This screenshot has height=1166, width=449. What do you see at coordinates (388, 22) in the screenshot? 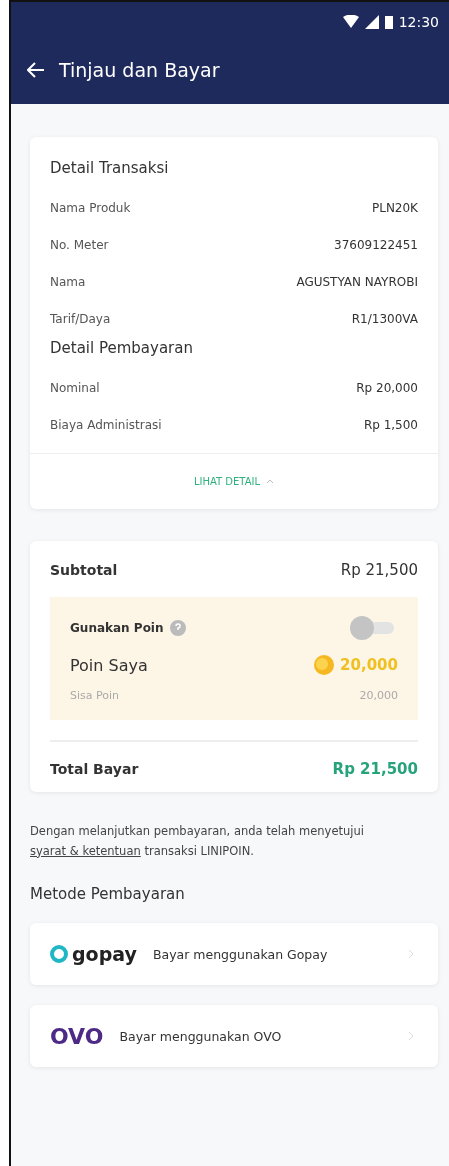
I see `battery-icon` at bounding box center [388, 22].